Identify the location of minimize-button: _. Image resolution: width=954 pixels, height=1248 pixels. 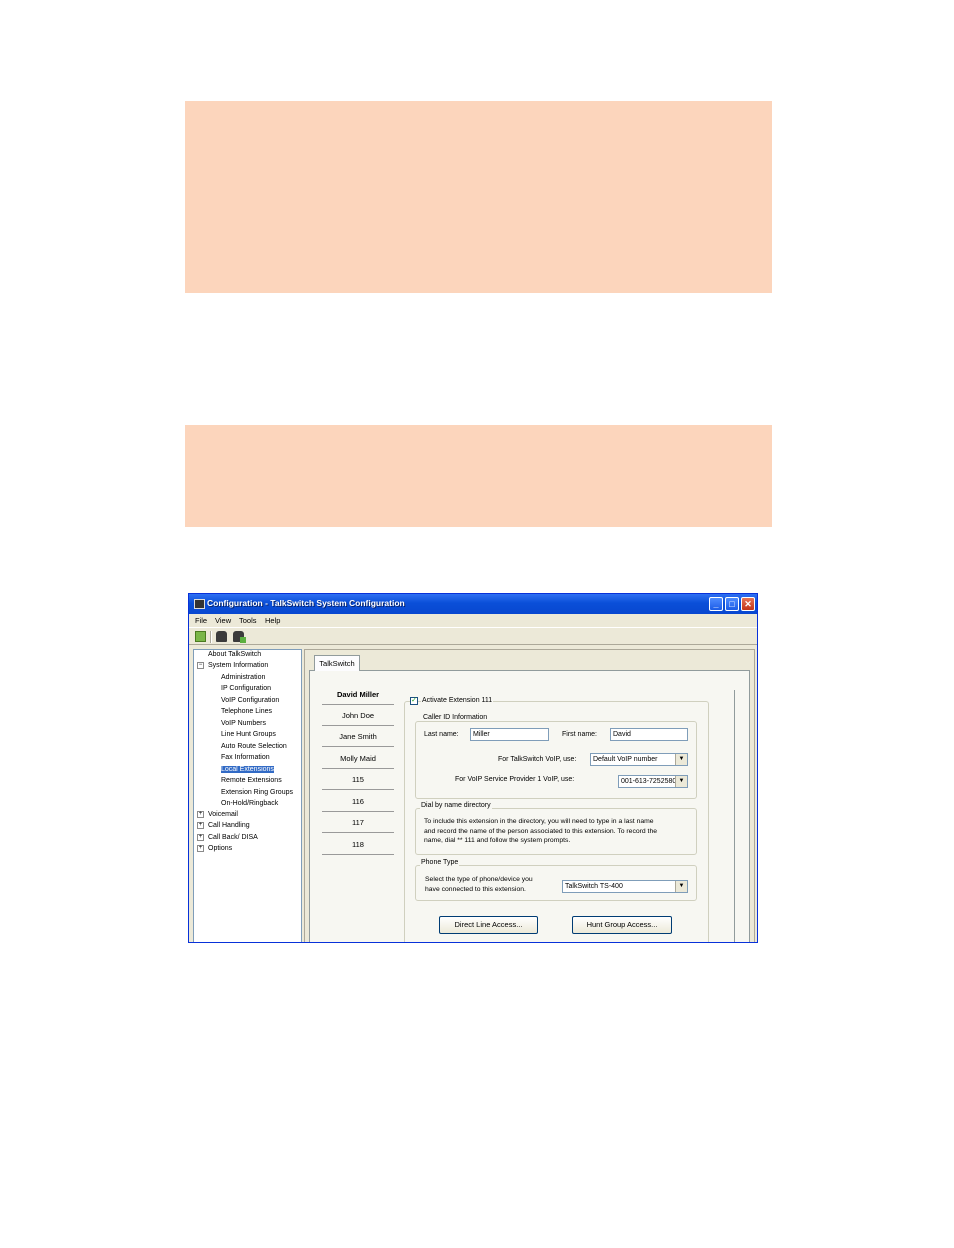
(716, 604).